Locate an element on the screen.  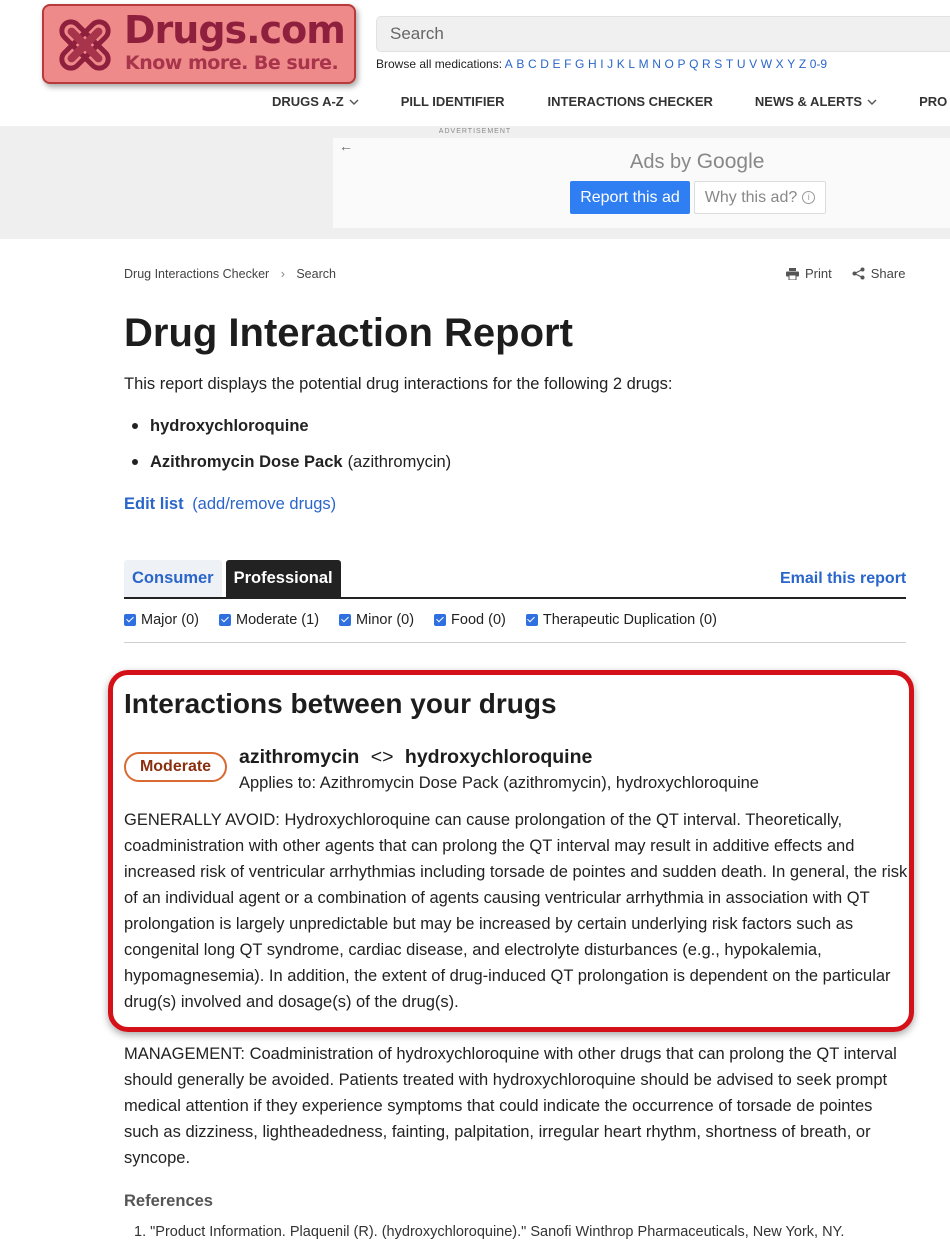
interaction-drug-a: azithromycin is located at coordinates (299, 757).